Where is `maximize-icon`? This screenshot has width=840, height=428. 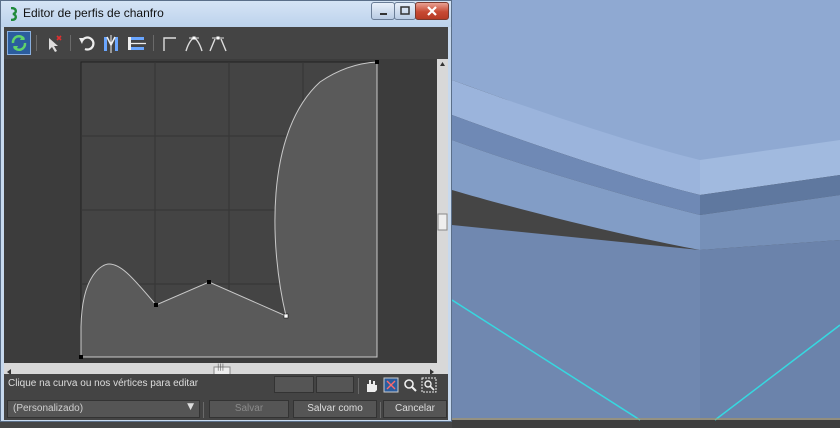 maximize-icon is located at coordinates (405, 10).